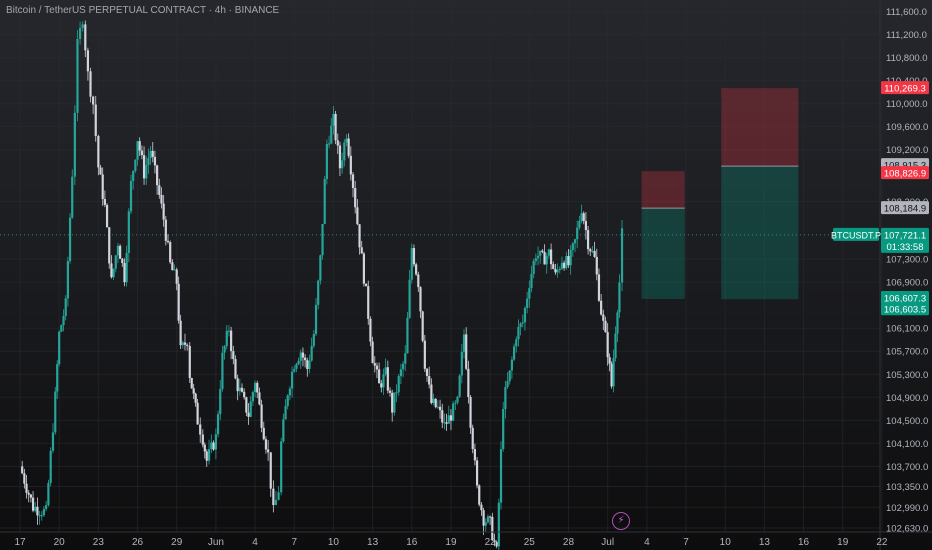  Describe the element at coordinates (843, 542) in the screenshot. I see `x-tick-label: 19` at that location.